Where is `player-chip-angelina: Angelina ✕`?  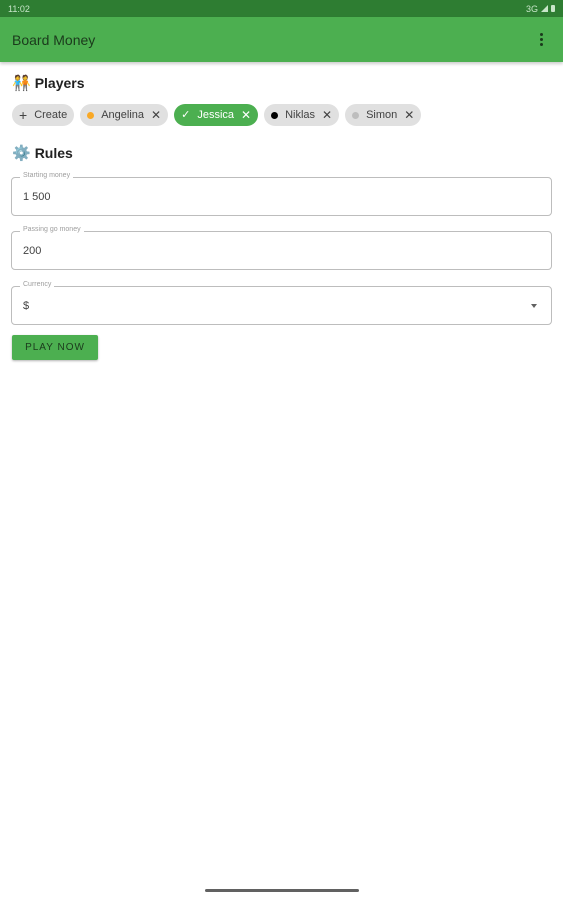 player-chip-angelina: Angelina ✕ is located at coordinates (124, 115).